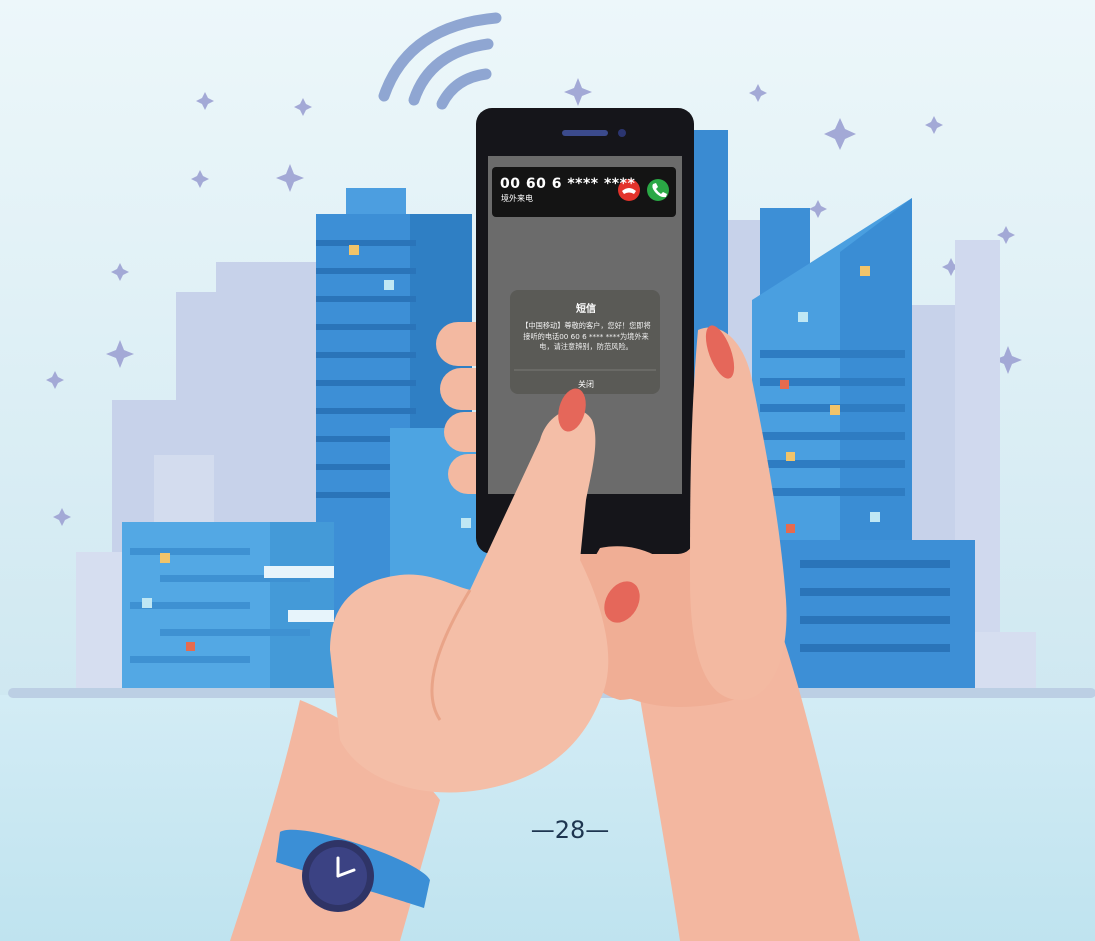 The height and width of the screenshot is (941, 1095). What do you see at coordinates (585, 133) in the screenshot?
I see `phone-earpiece` at bounding box center [585, 133].